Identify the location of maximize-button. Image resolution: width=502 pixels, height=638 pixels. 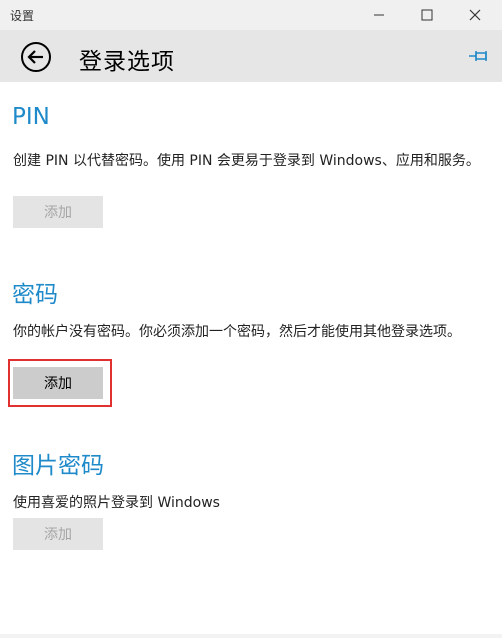
(427, 15).